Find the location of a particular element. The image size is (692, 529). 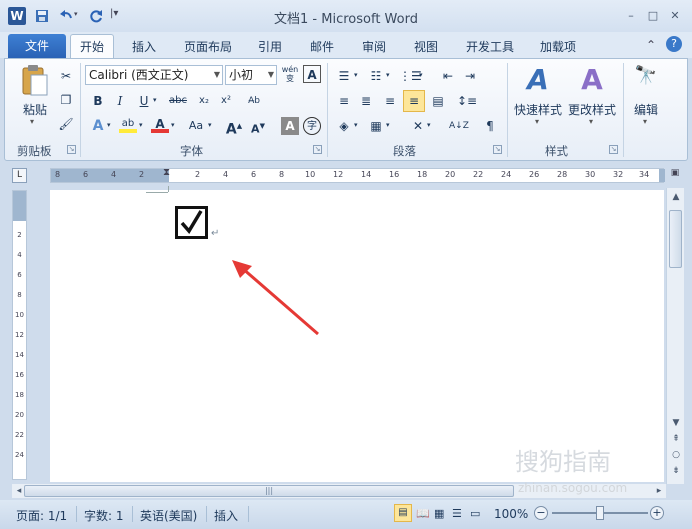

find-binoculars-icon: 🔭 is located at coordinates (646, 80).